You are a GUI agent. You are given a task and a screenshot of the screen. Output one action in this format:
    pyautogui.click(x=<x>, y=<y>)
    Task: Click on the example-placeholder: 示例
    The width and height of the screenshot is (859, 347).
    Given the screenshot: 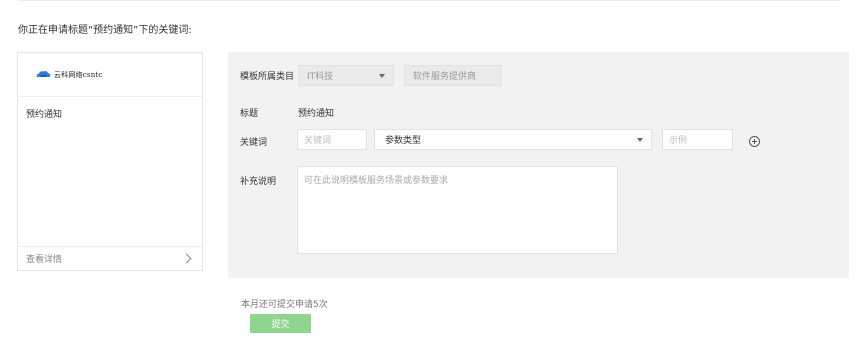 What is the action you would take?
    pyautogui.click(x=678, y=141)
    